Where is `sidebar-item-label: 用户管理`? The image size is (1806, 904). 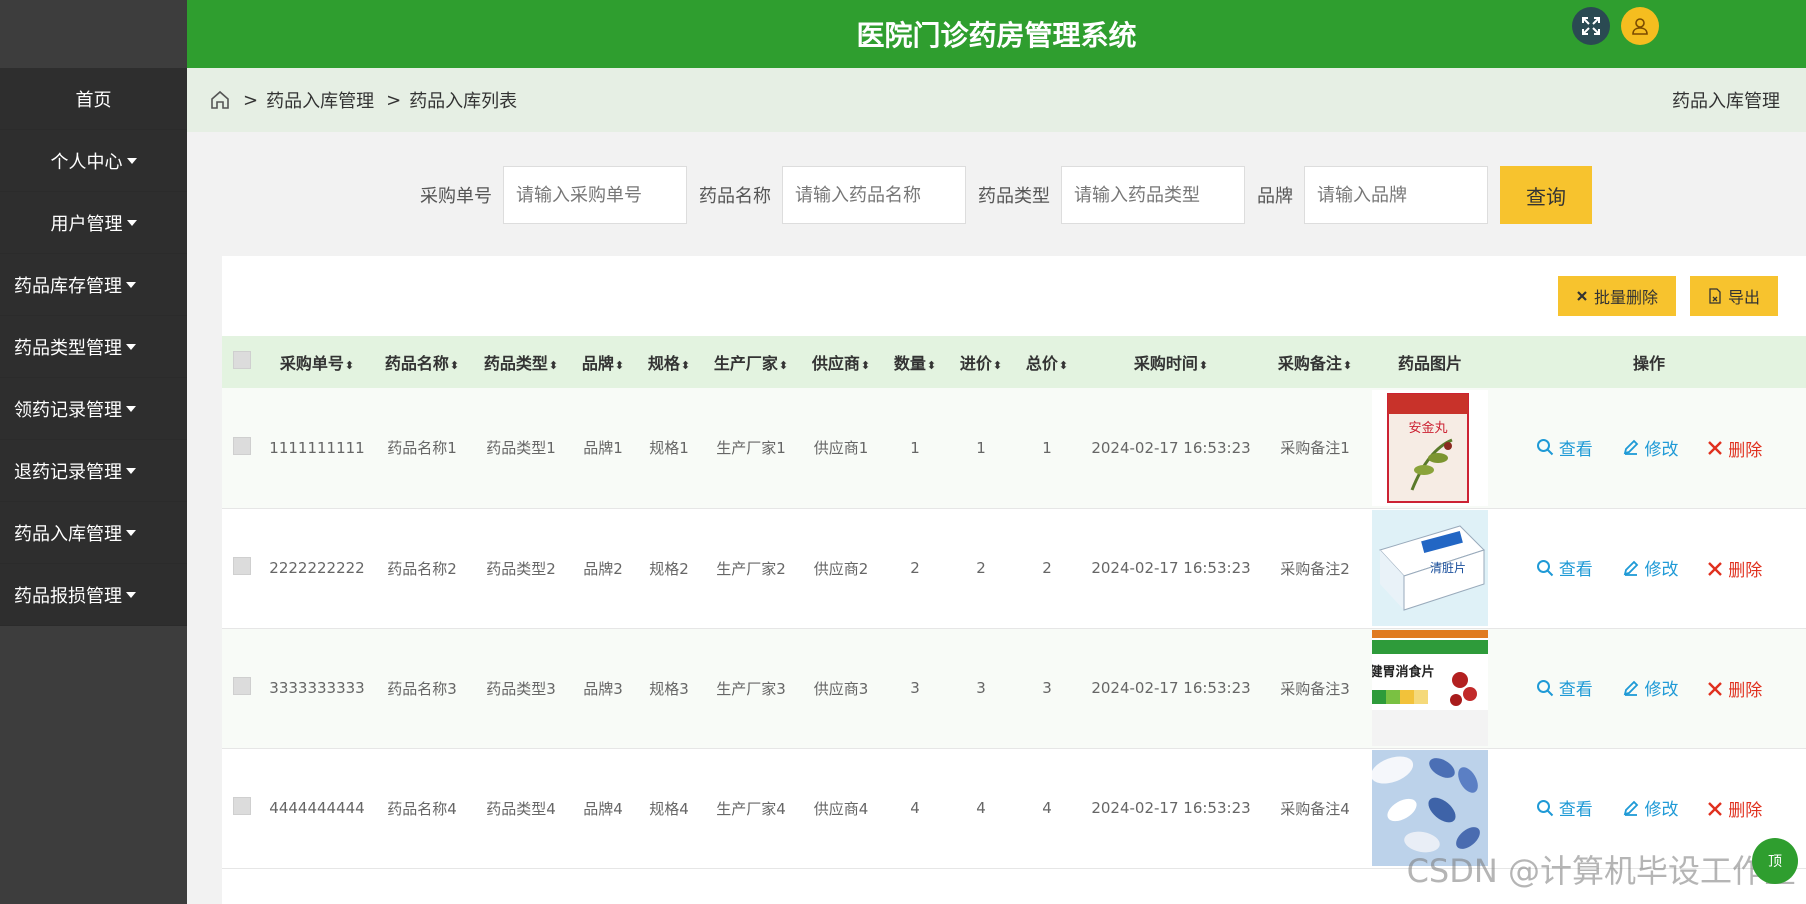 sidebar-item-label: 用户管理 is located at coordinates (86, 224).